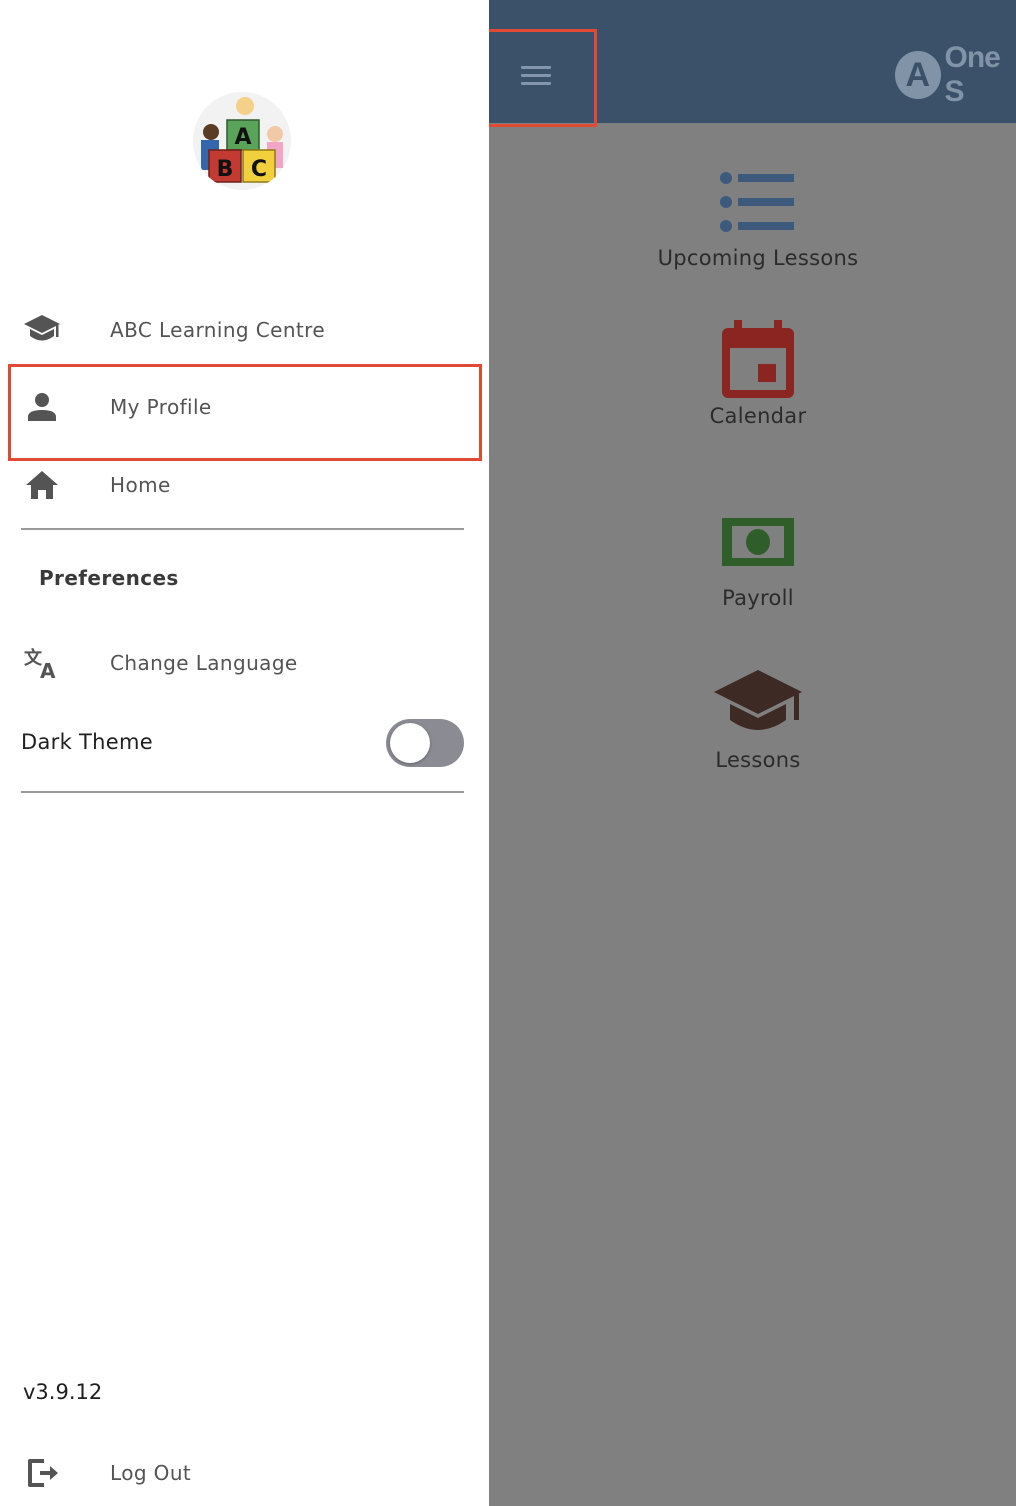 This screenshot has width=1016, height=1506. Describe the element at coordinates (225, 169) in the screenshot. I see `logo-letter-b: B` at that location.